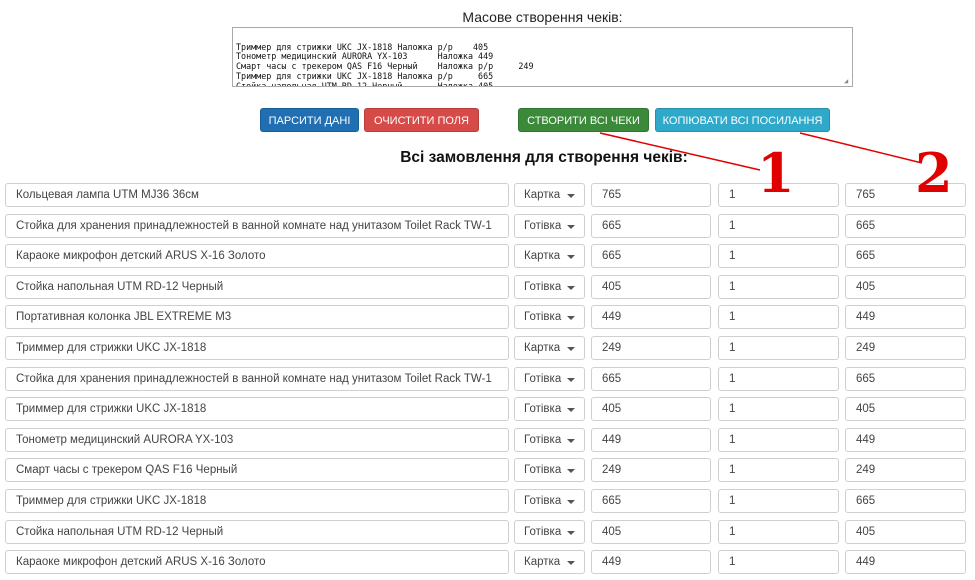  Describe the element at coordinates (651, 195) in the screenshot. I see `price-input: 765` at that location.